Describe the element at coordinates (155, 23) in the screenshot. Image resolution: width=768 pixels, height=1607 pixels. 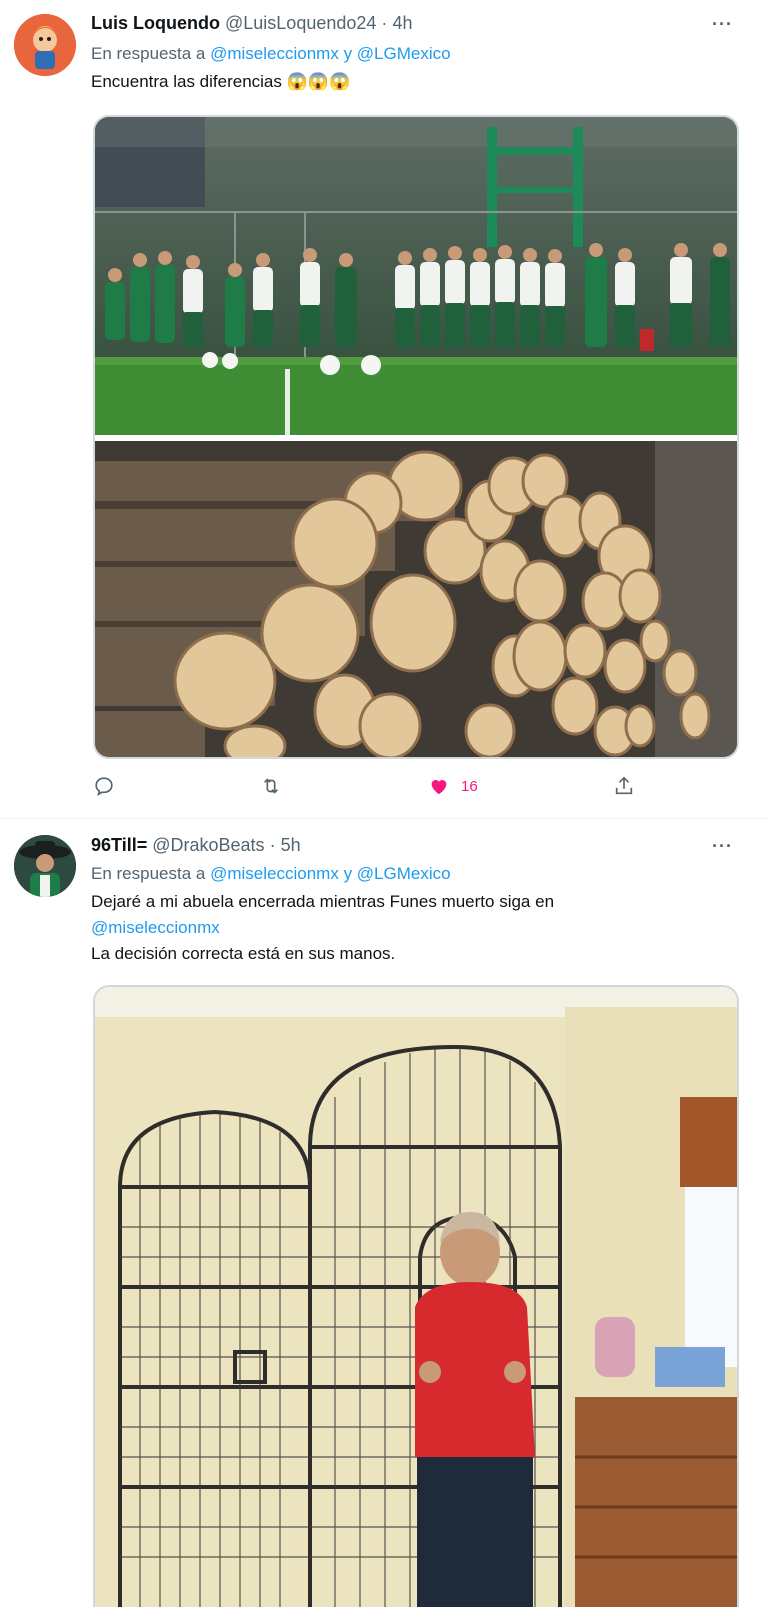
I see `author-name: Luis Loquendo` at that location.